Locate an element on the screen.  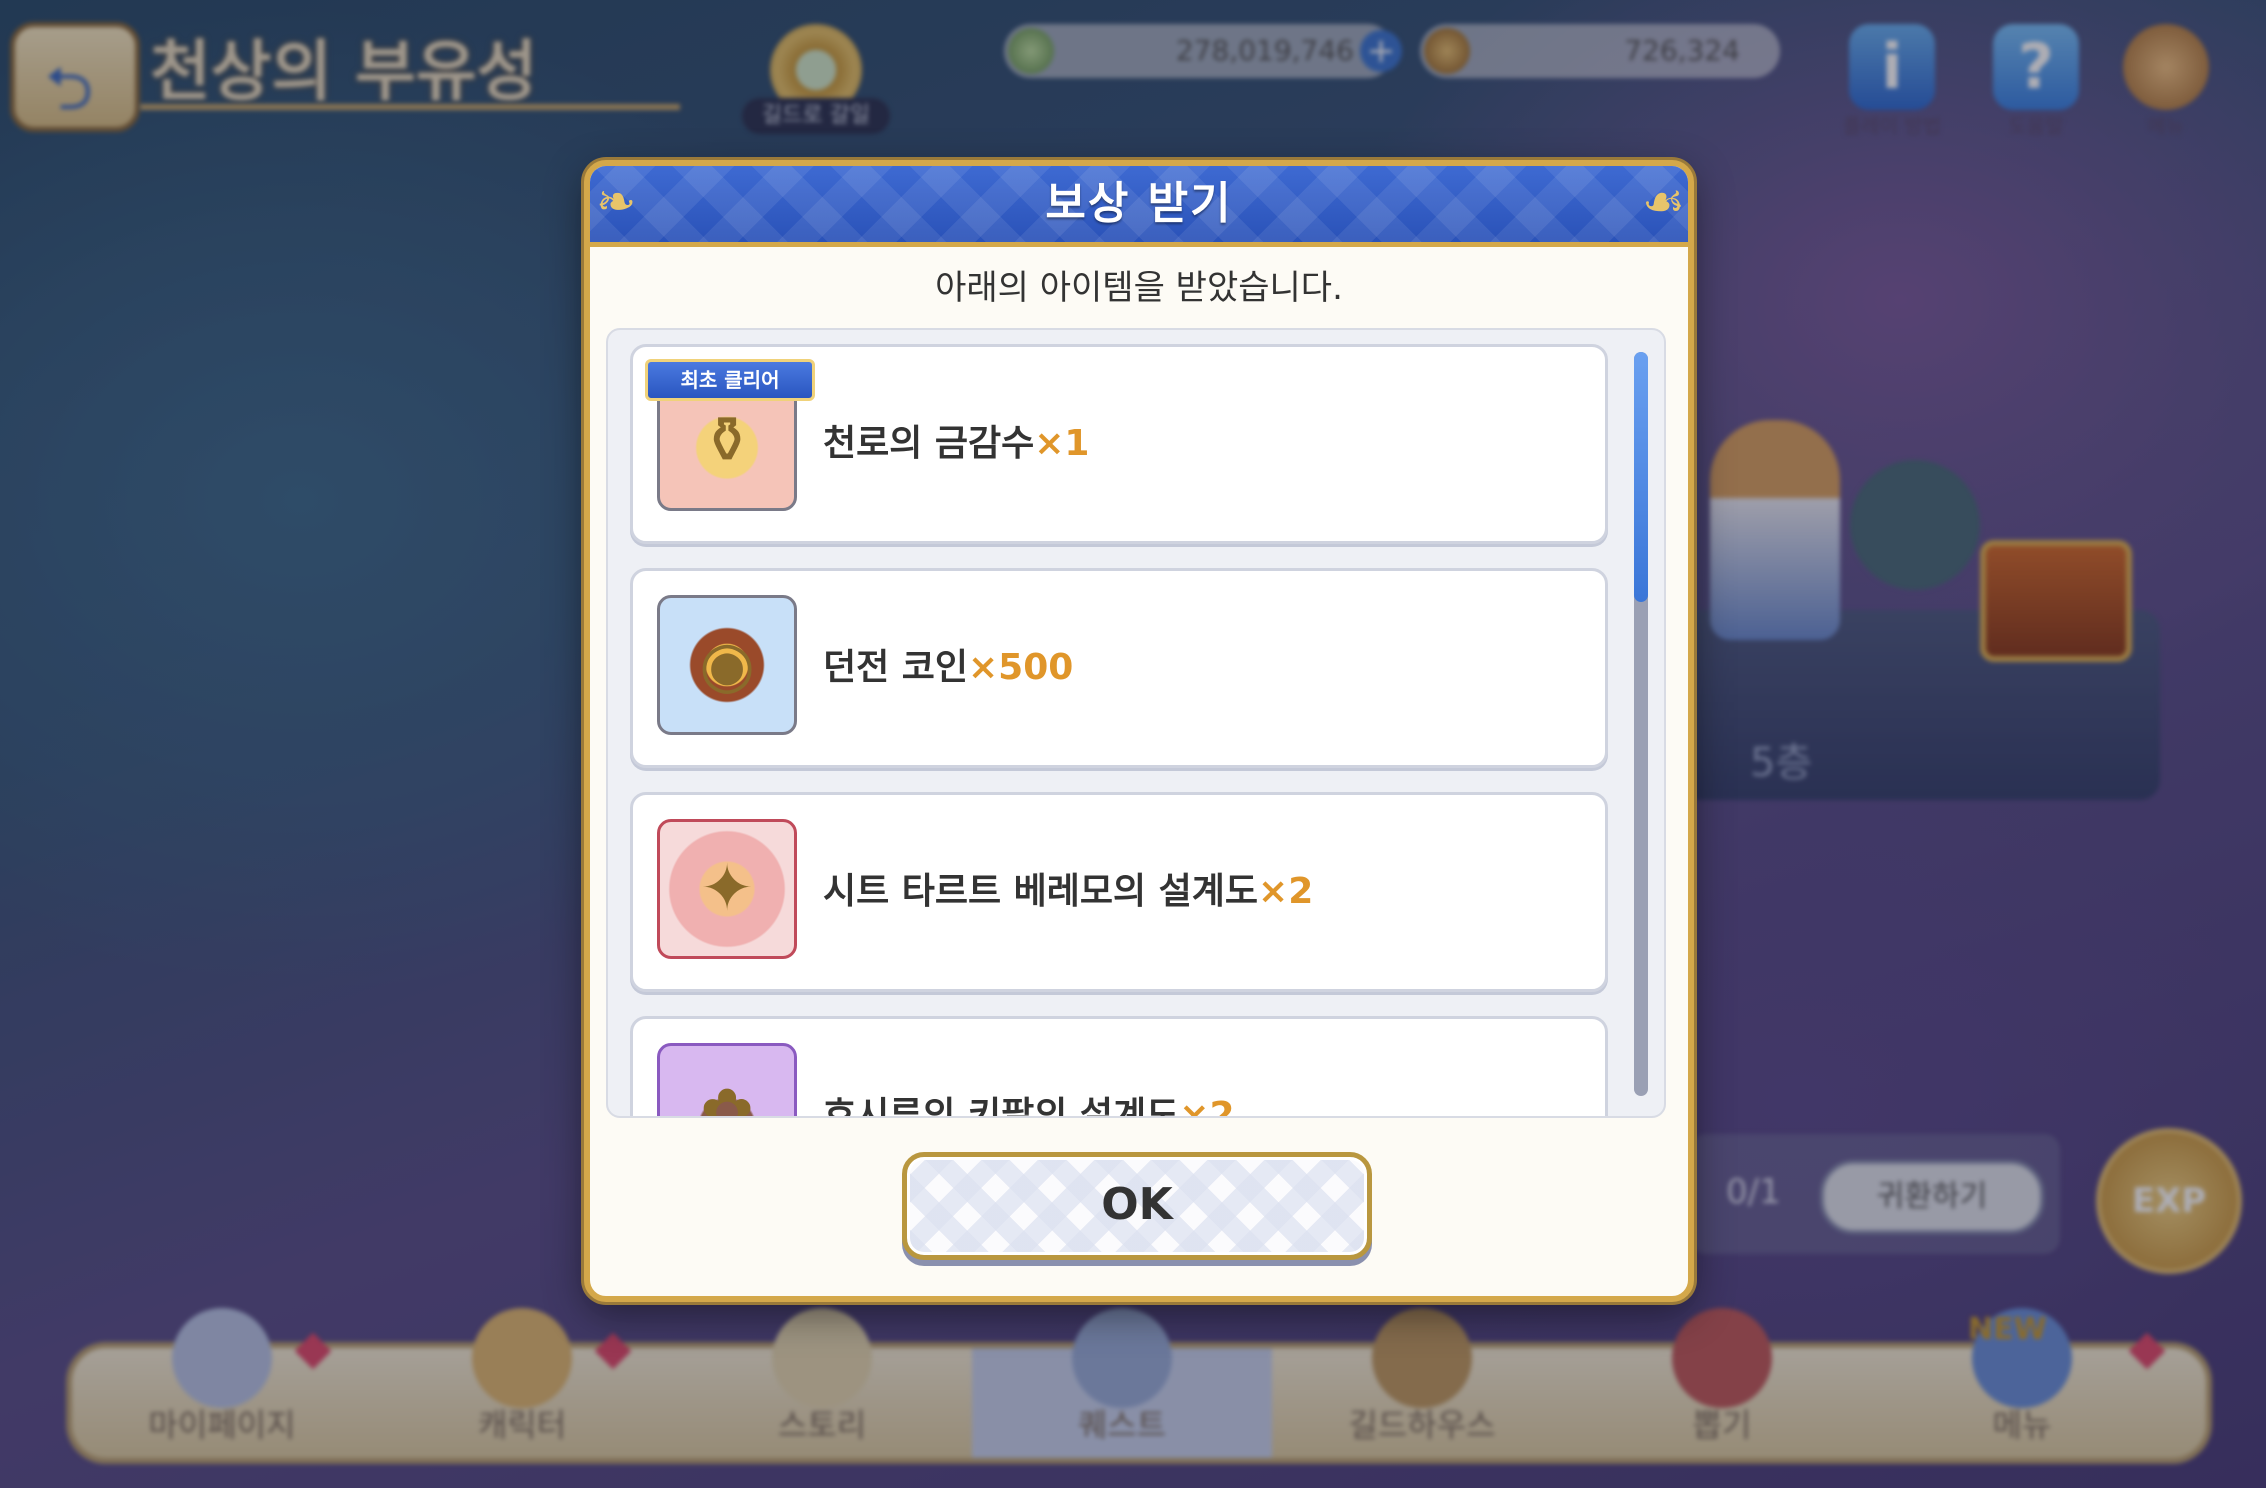
ok-button: OK is located at coordinates (1137, 1206).